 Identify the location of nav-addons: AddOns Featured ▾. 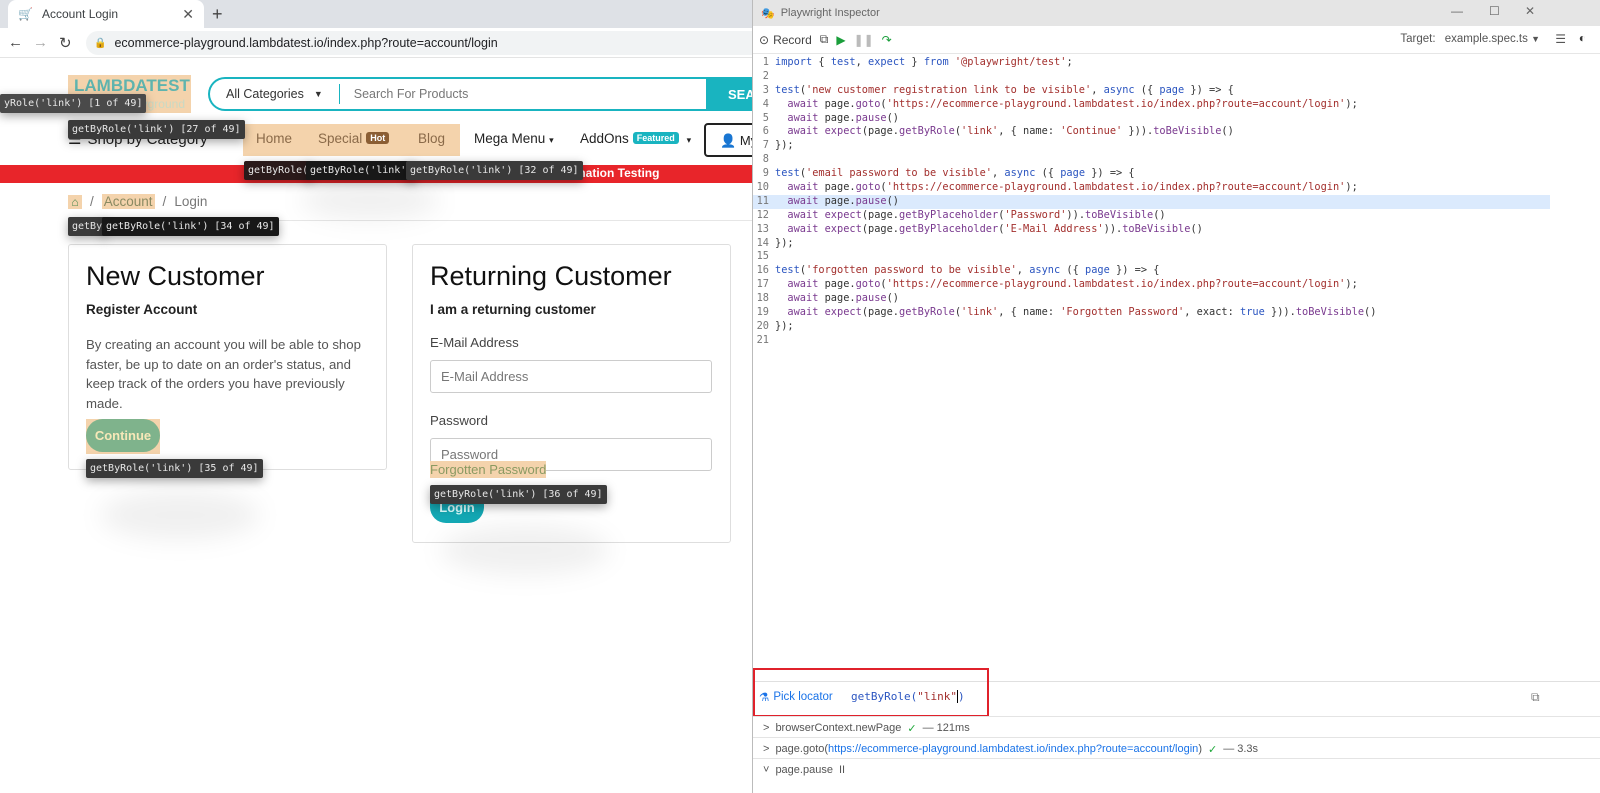
(635, 138).